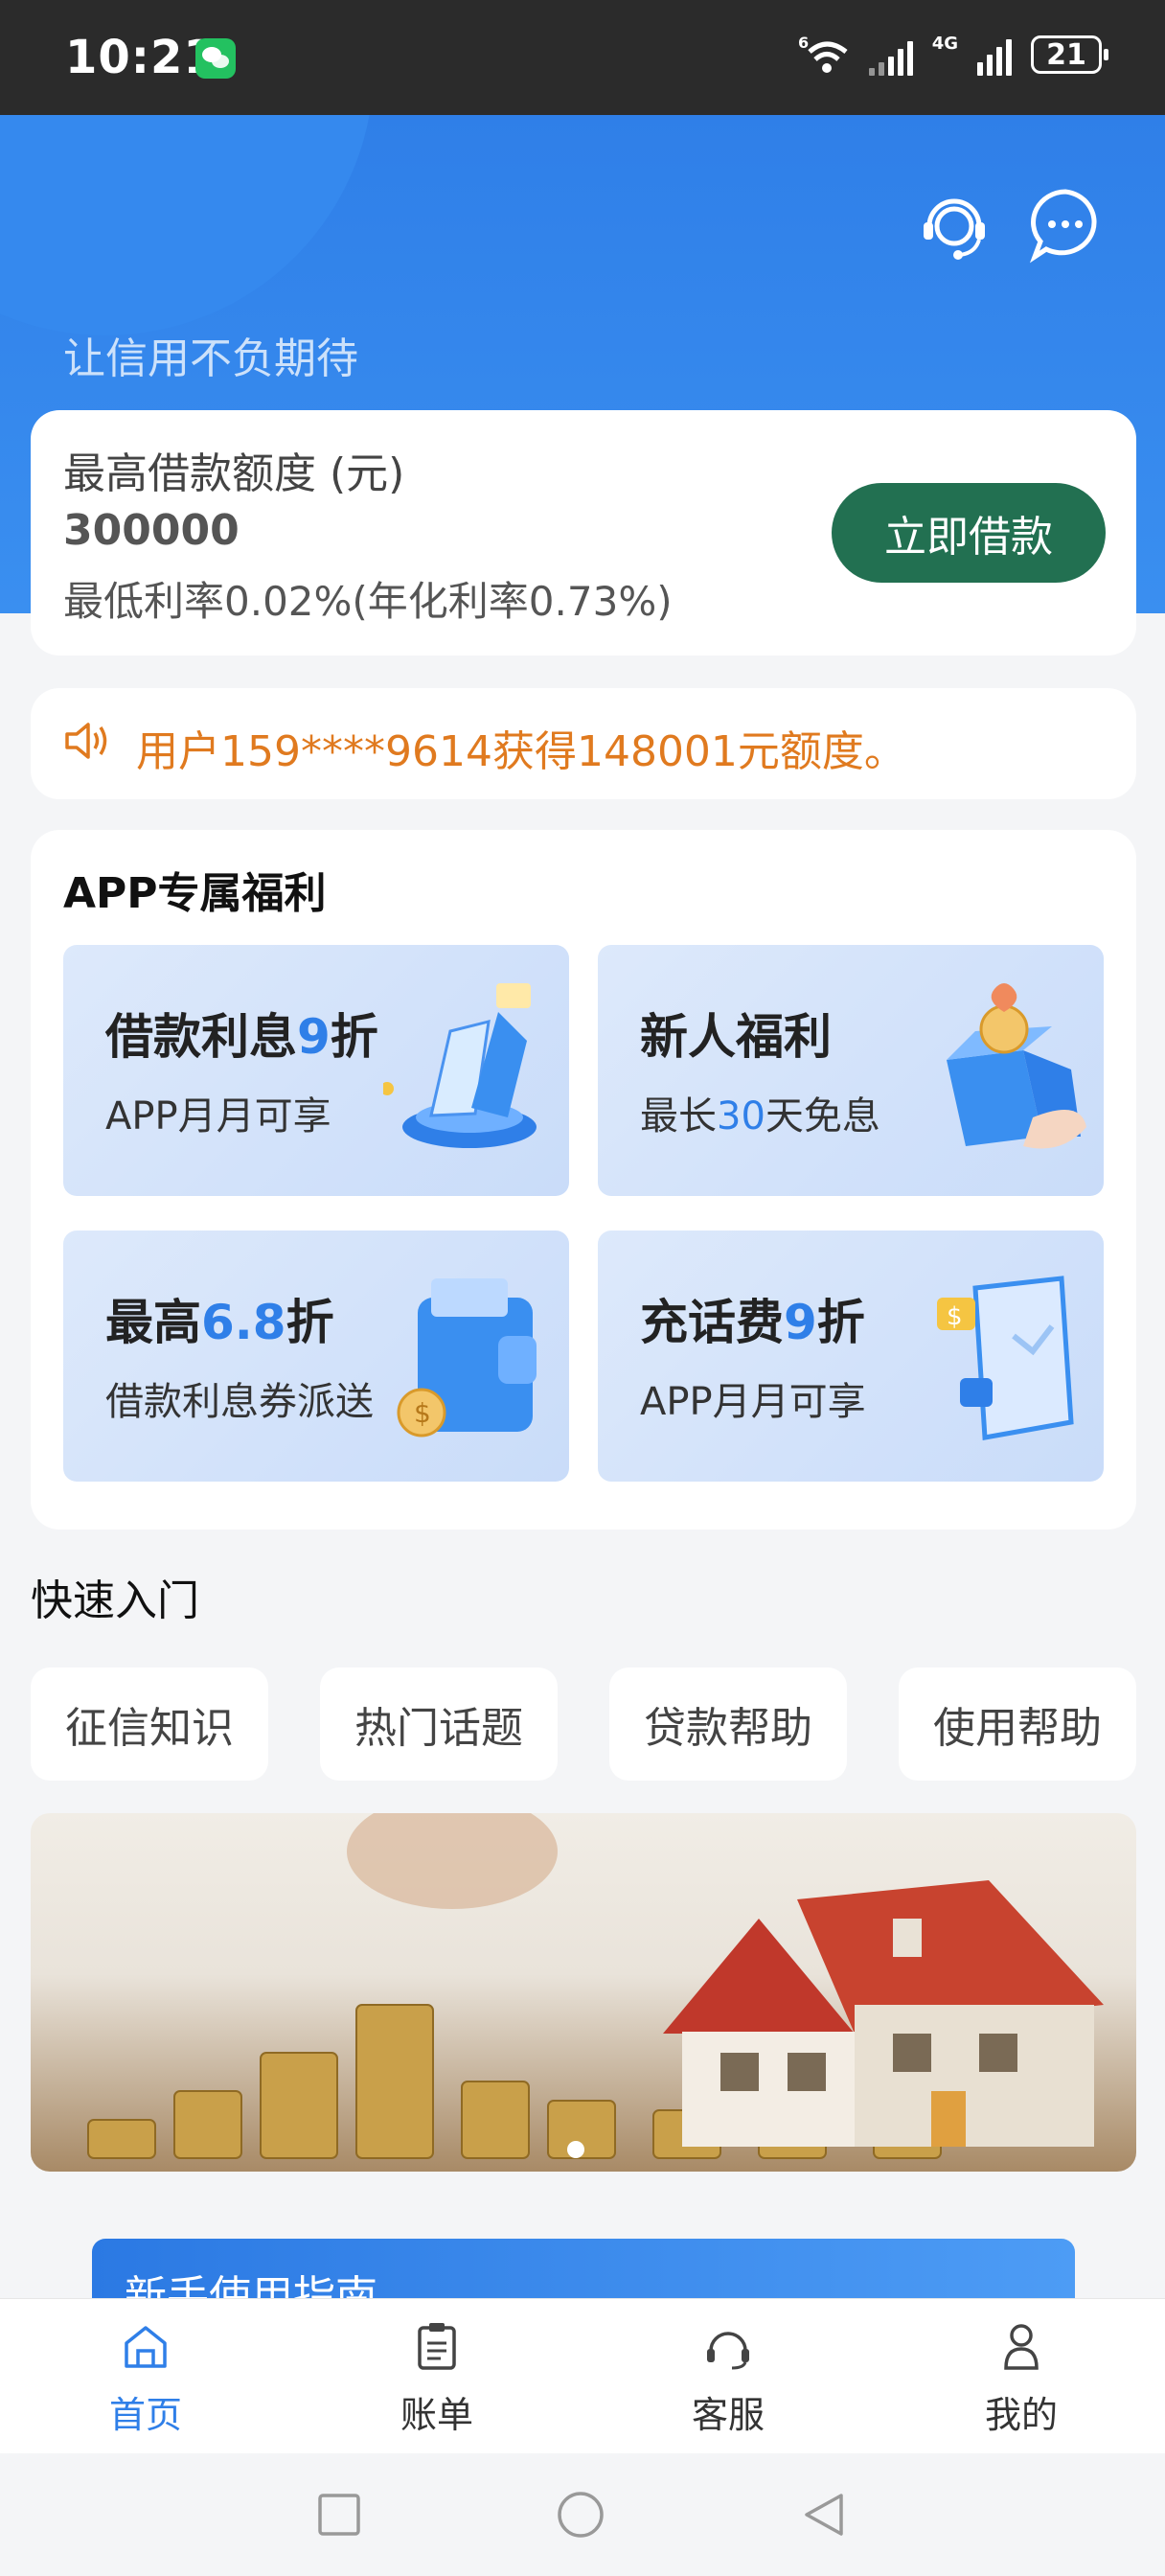 The height and width of the screenshot is (2576, 1165). I want to click on status-time: 10:21, so click(141, 57).